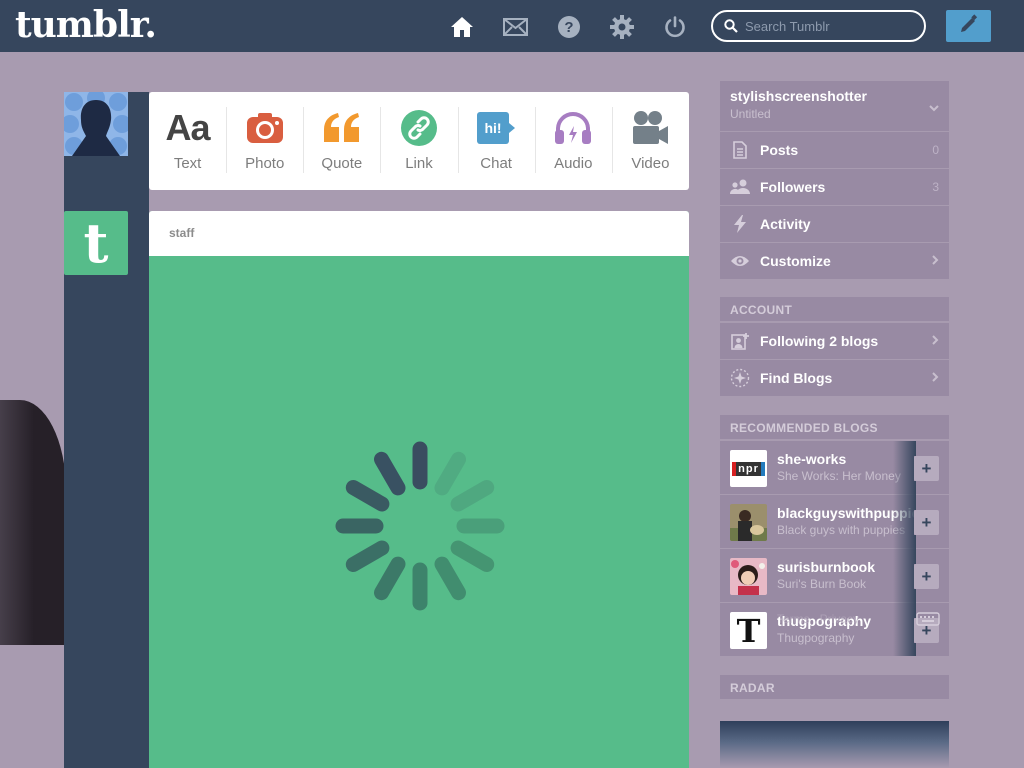 This screenshot has height=768, width=1024. Describe the element at coordinates (740, 378) in the screenshot. I see `compass-icon` at that location.